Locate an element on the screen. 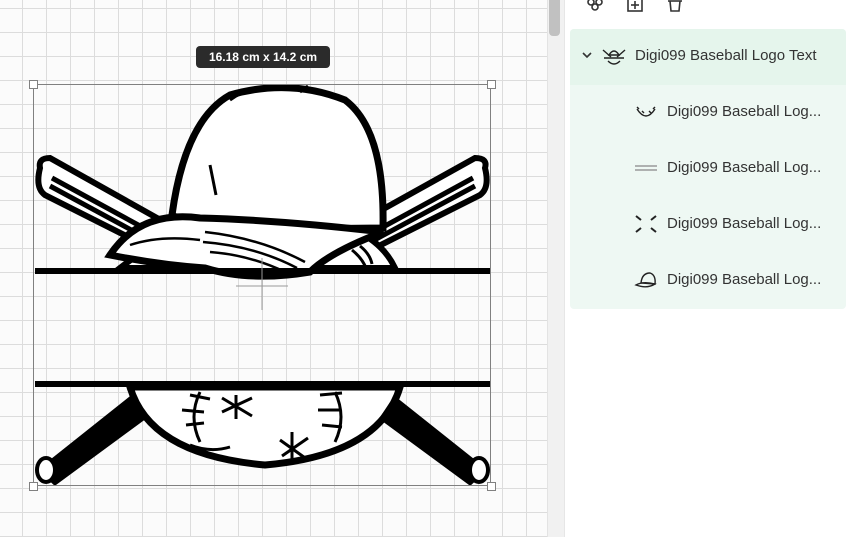 The height and width of the screenshot is (537, 851). resize-handle-bottom-left is located at coordinates (33, 486).